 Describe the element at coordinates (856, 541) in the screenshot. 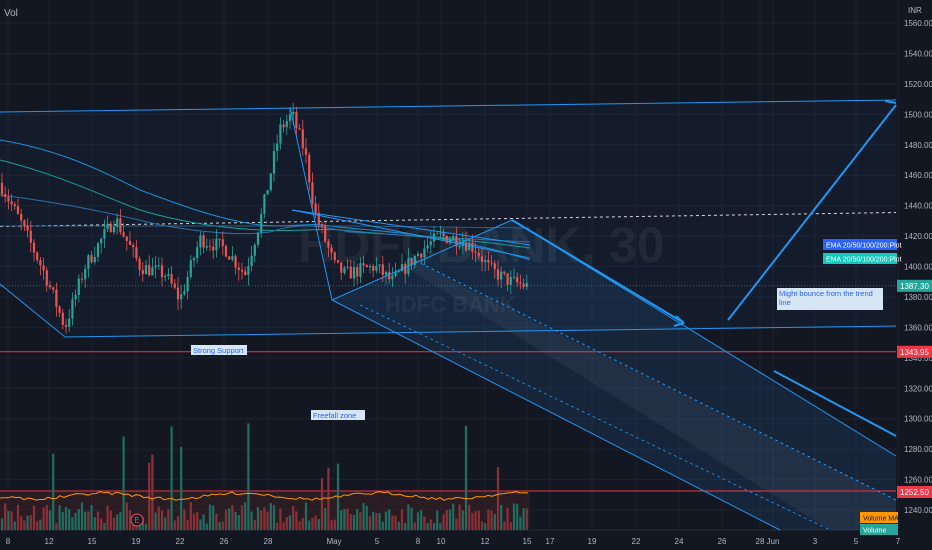

I see `time-tick-label: 5` at that location.